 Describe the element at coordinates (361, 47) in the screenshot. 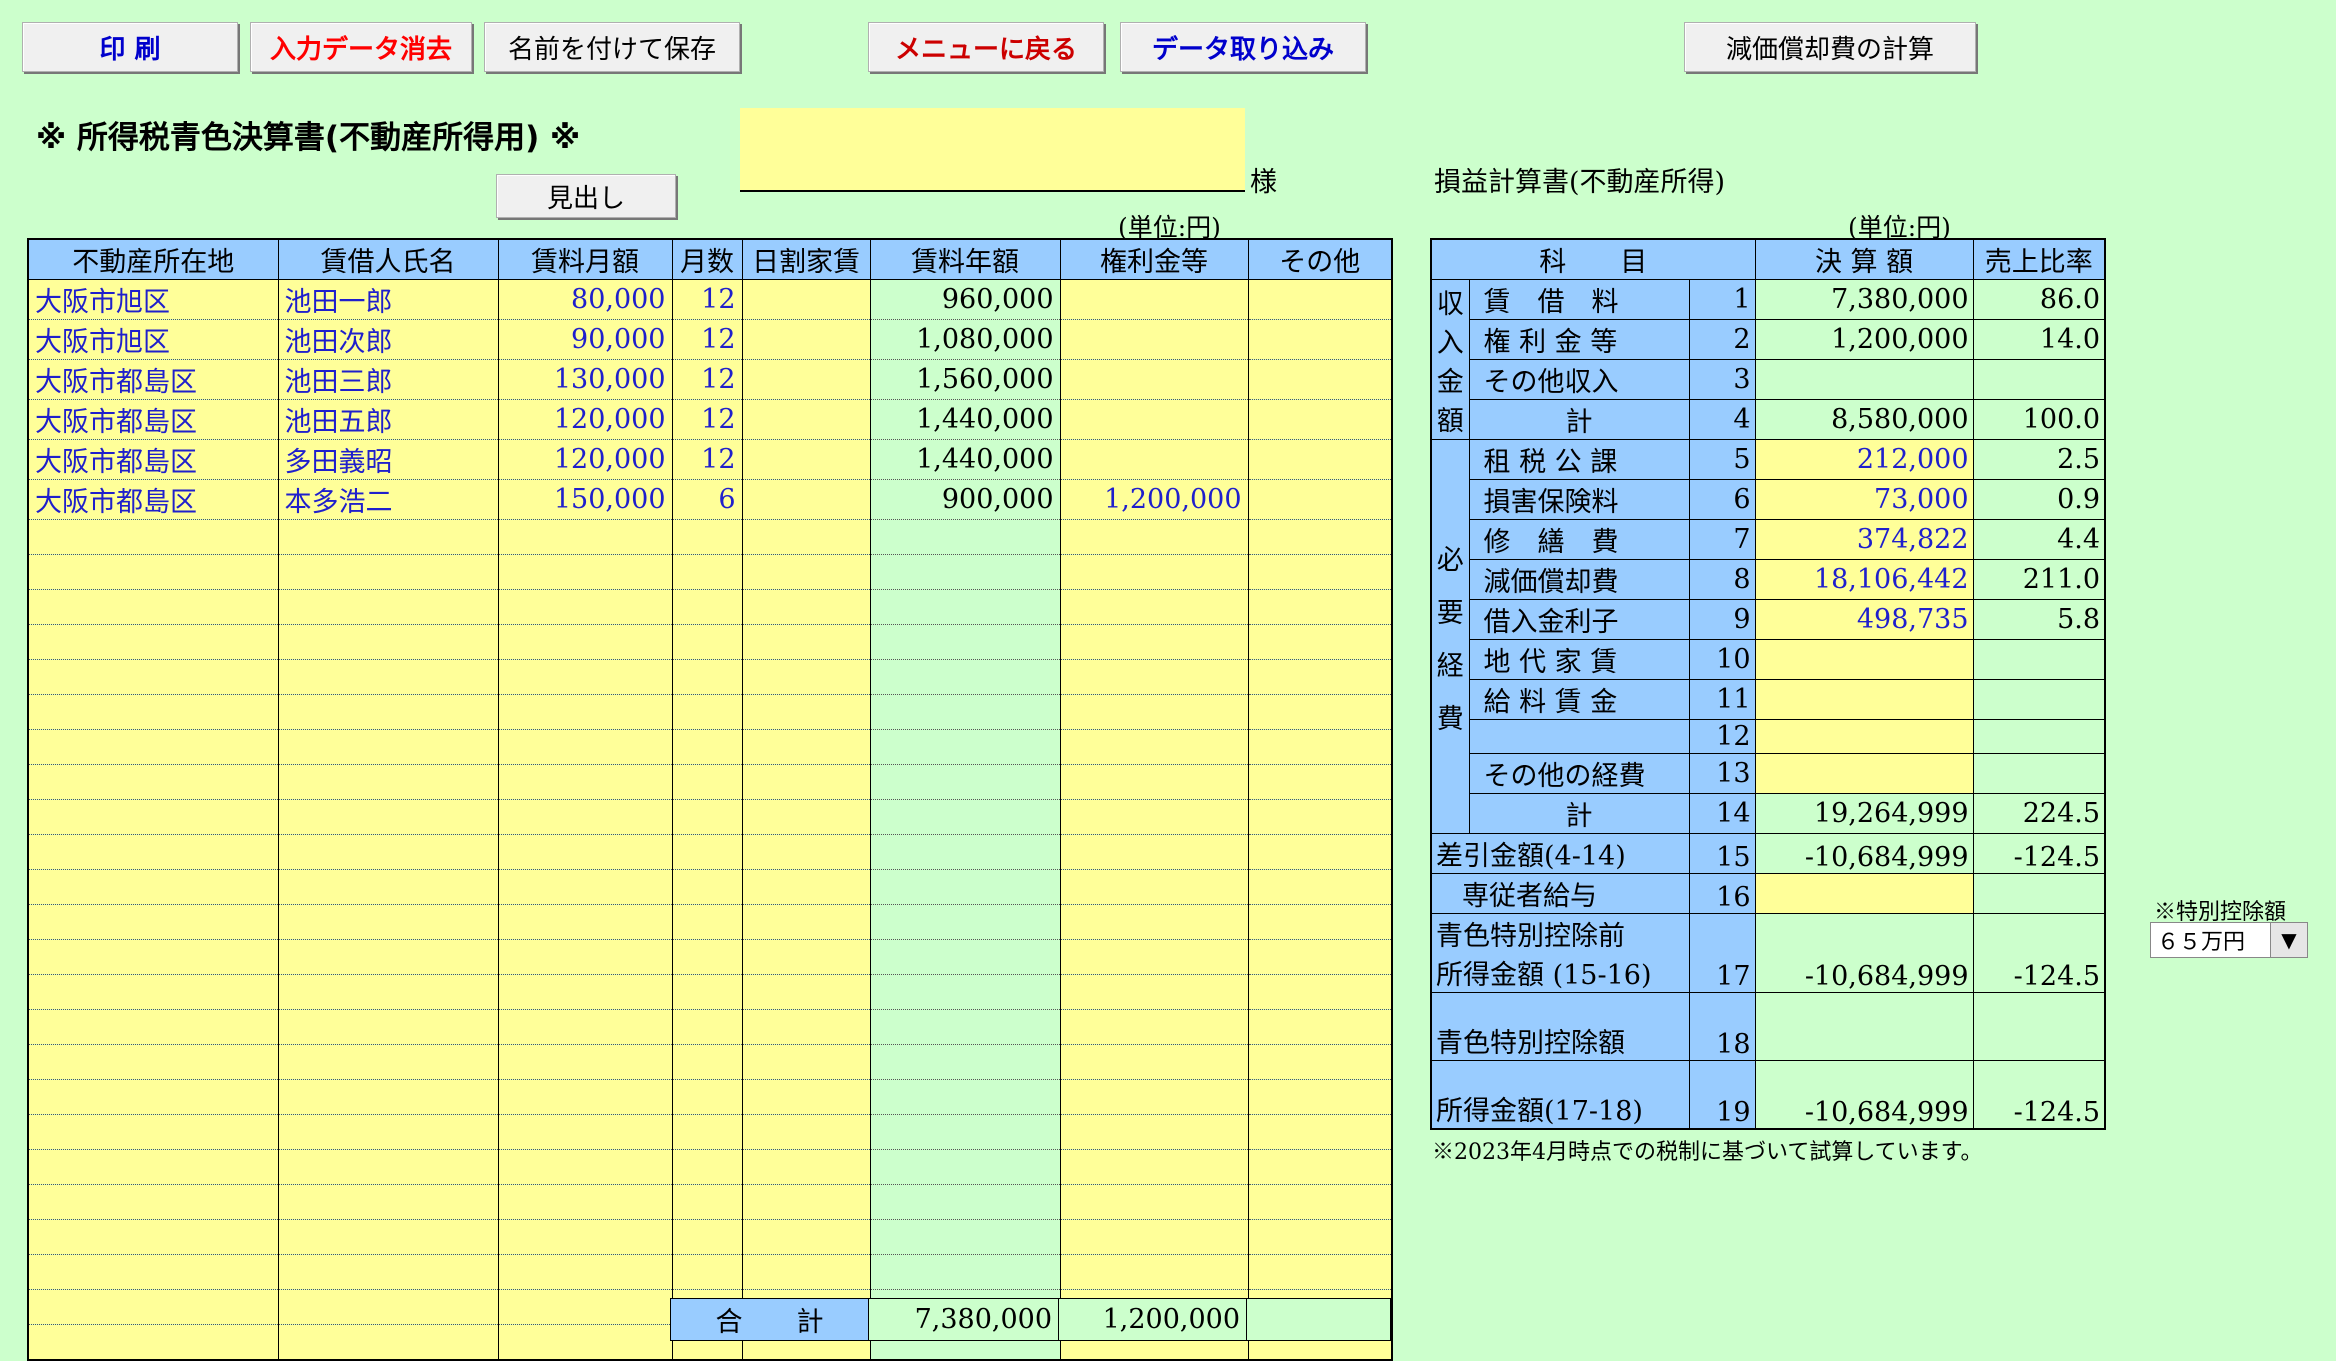

I see `clear-input-button: 入力データ消去` at that location.